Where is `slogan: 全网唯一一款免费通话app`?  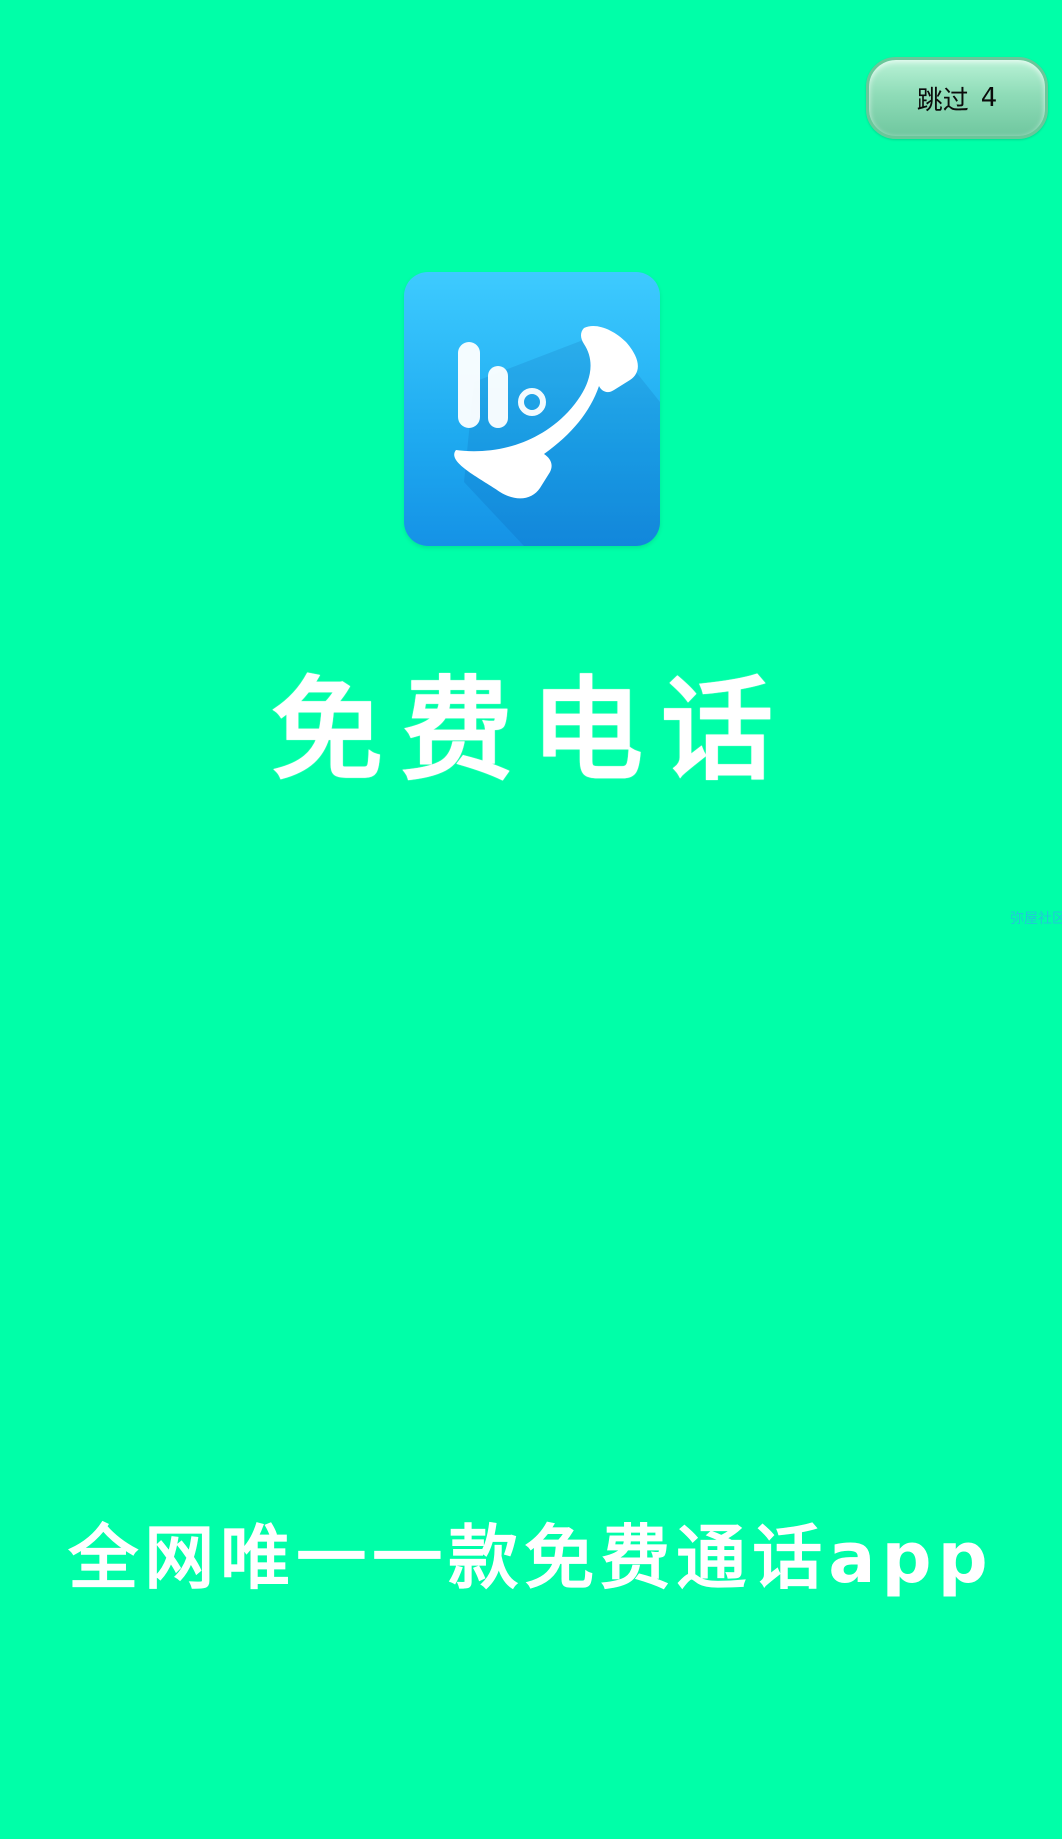
slogan: 全网唯一一款免费通话app is located at coordinates (531, 1558).